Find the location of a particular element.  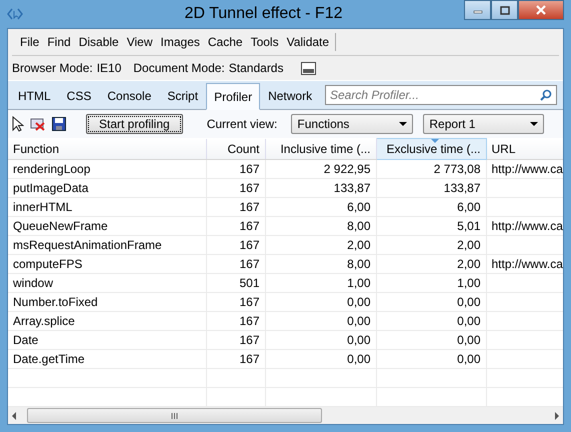

start-profiling-button: Start profiling is located at coordinates (134, 124).